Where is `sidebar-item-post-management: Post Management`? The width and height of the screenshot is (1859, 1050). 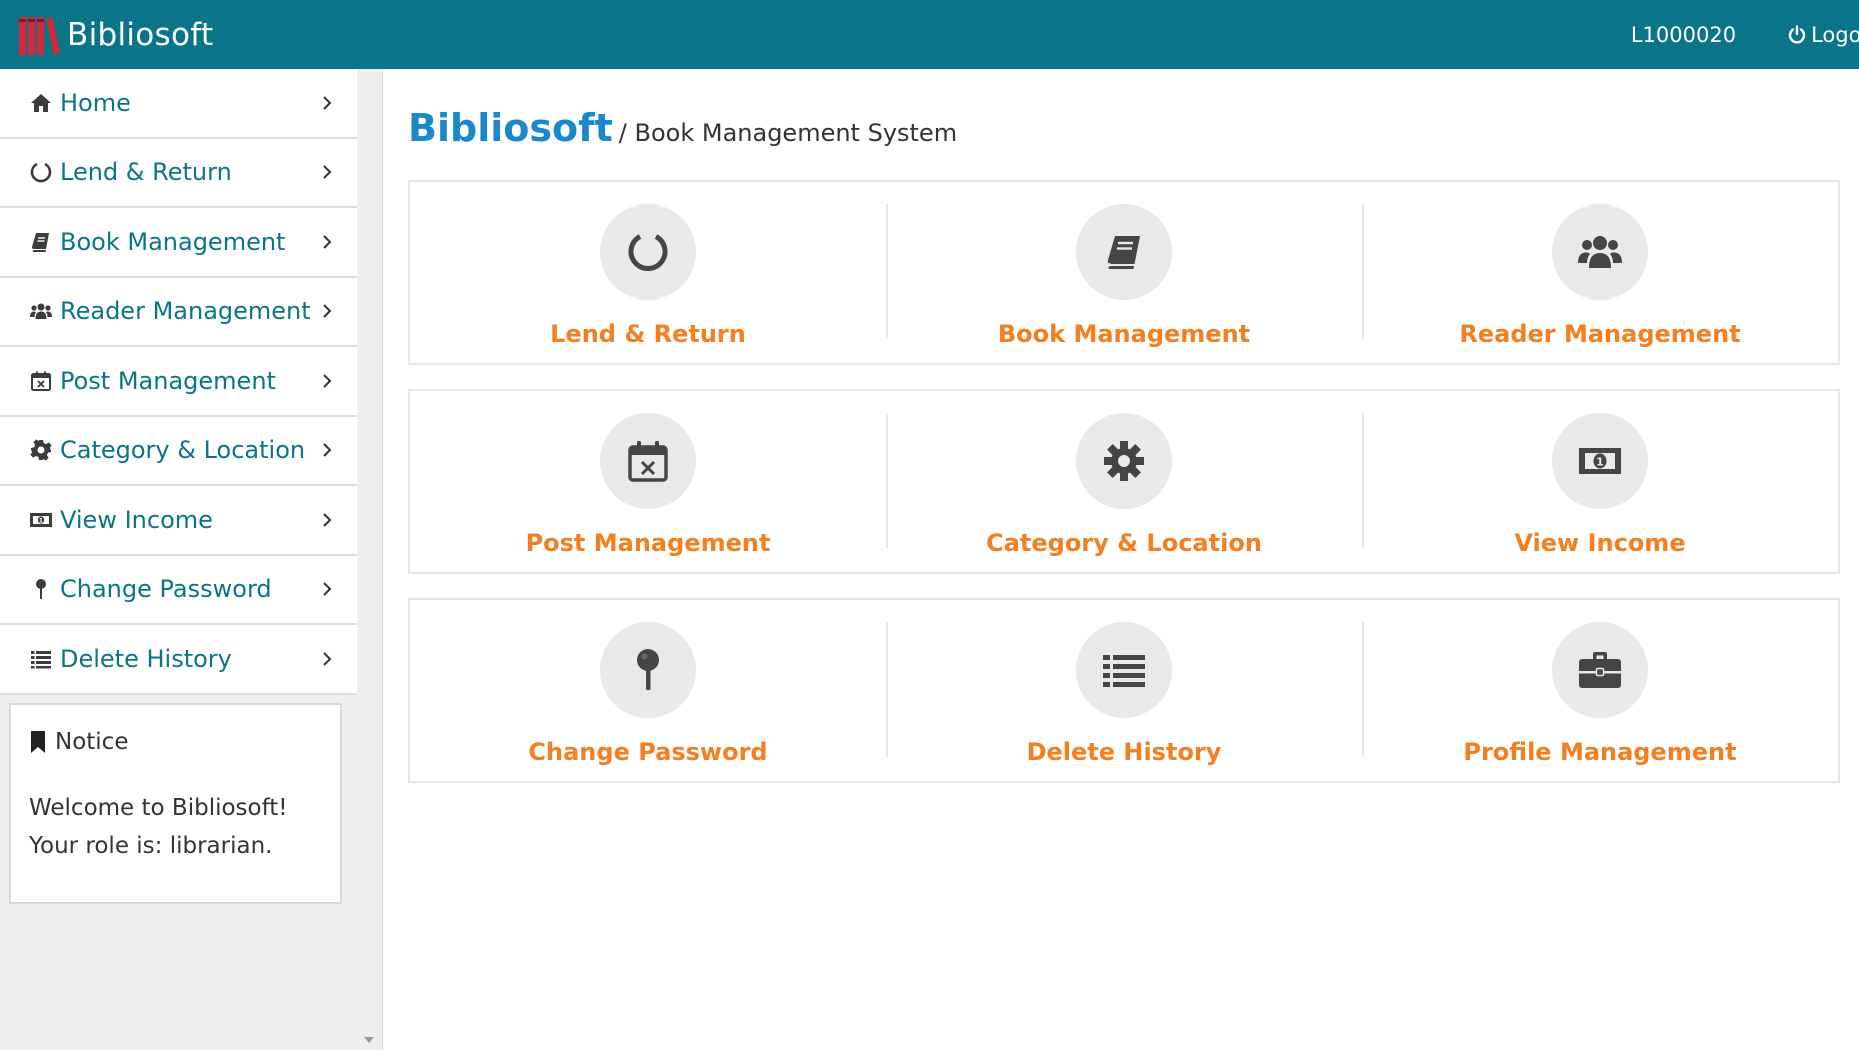 sidebar-item-post-management: Post Management is located at coordinates (178, 382).